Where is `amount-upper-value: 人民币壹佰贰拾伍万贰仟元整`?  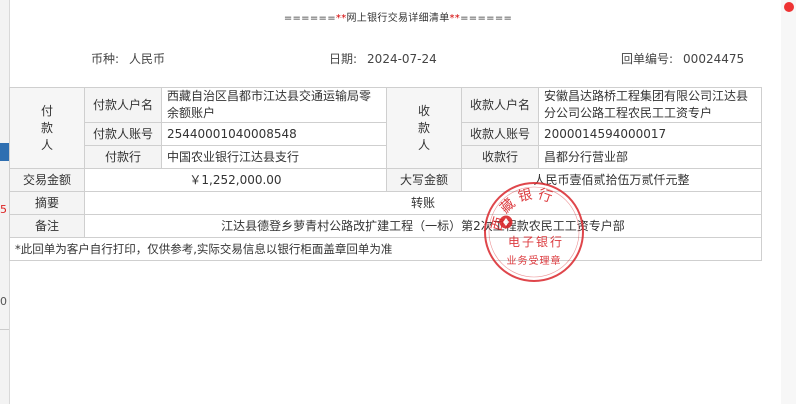 amount-upper-value: 人民币壹佰贰拾伍万贰仟元整 is located at coordinates (611, 180).